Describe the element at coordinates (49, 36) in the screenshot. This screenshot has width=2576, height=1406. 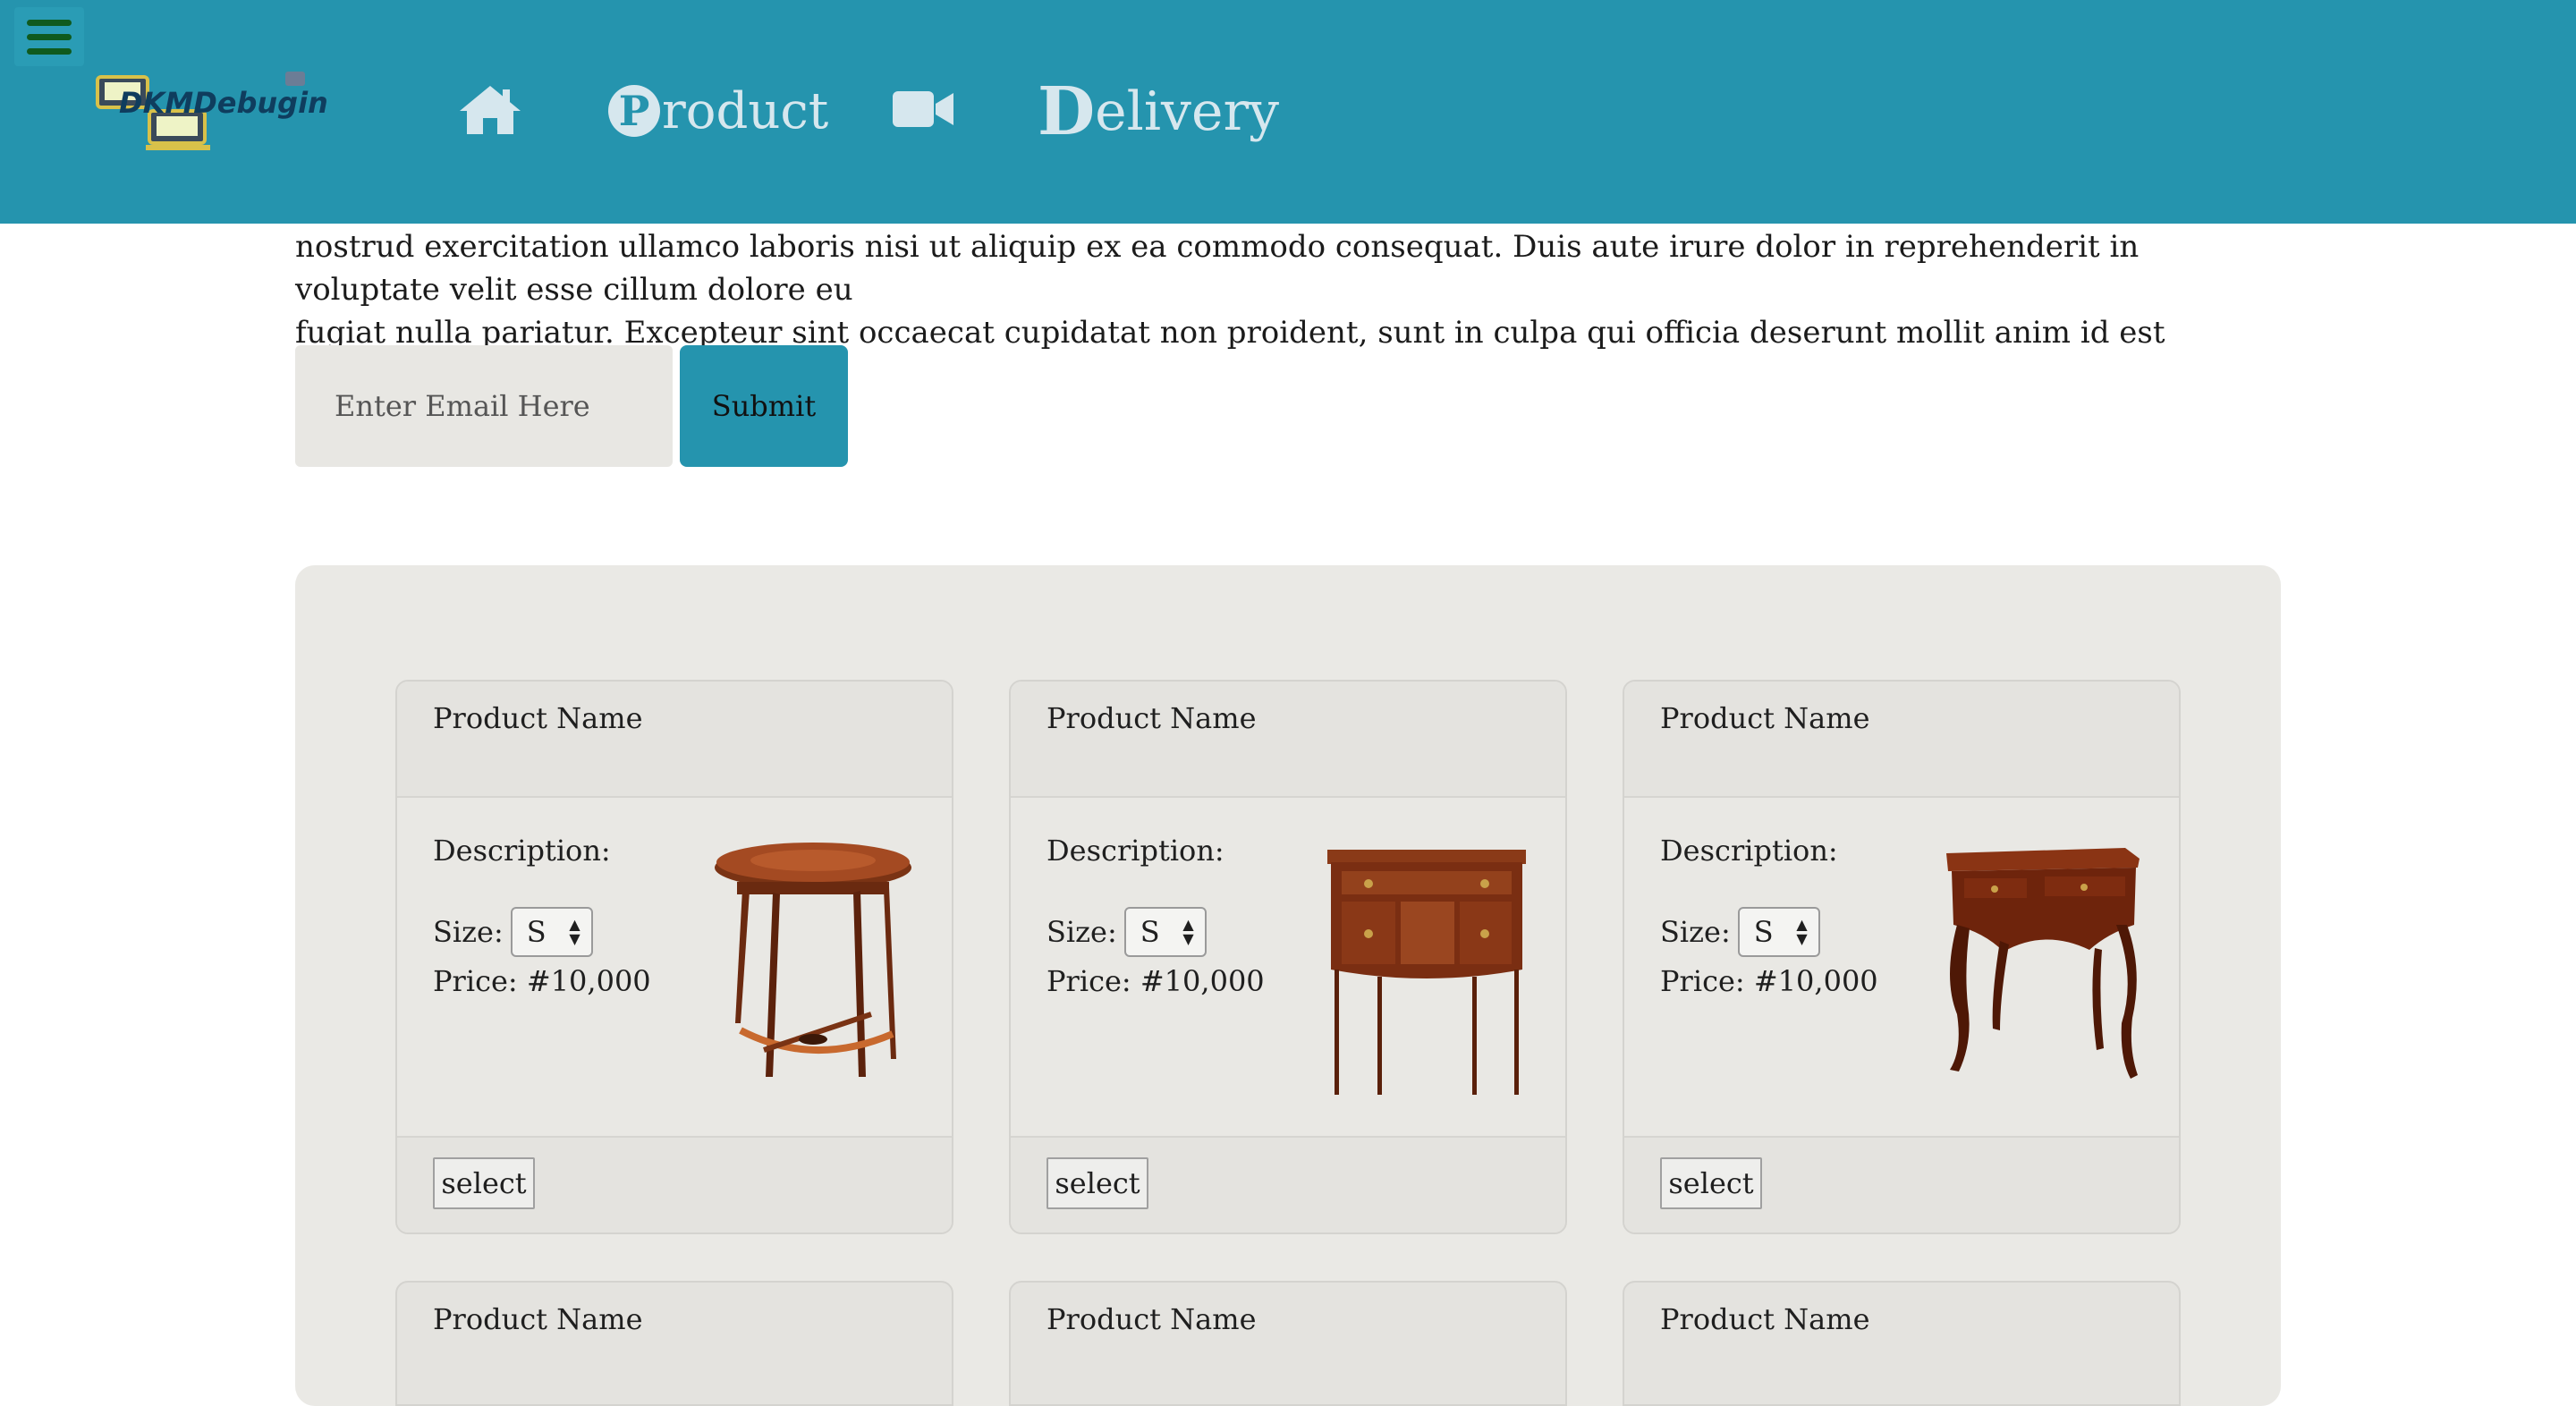
I see `hamburger-menu-icon` at that location.